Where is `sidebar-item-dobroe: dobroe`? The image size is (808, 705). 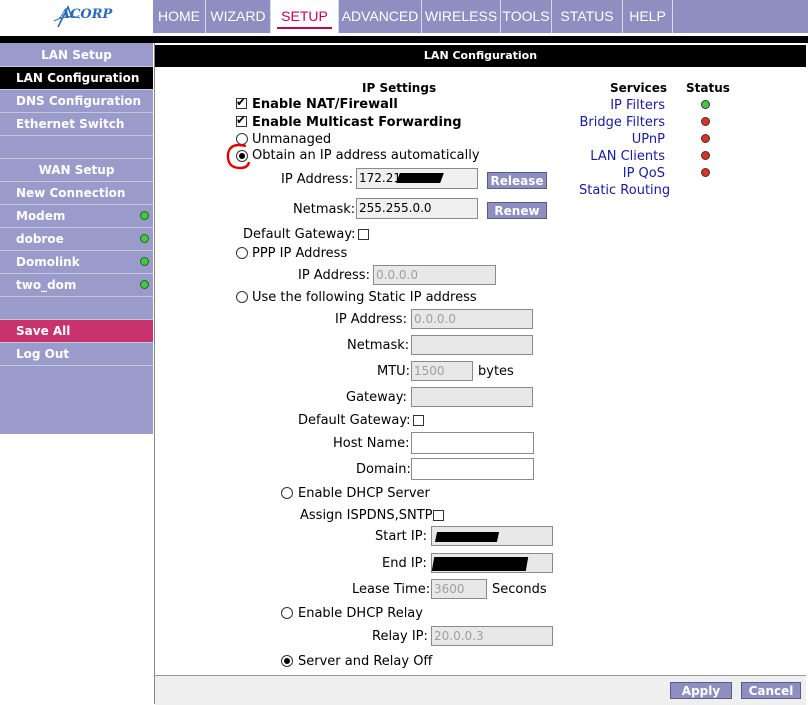 sidebar-item-dobroe: dobroe is located at coordinates (76, 239).